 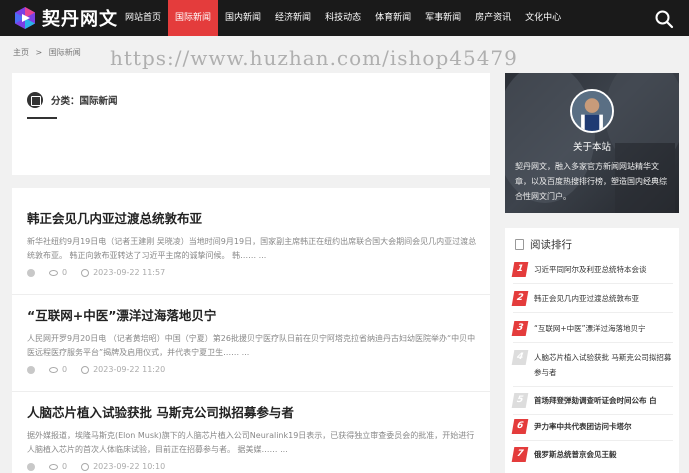 What do you see at coordinates (251, 124) in the screenshot?
I see `category-panel: 分类：国际新闻` at bounding box center [251, 124].